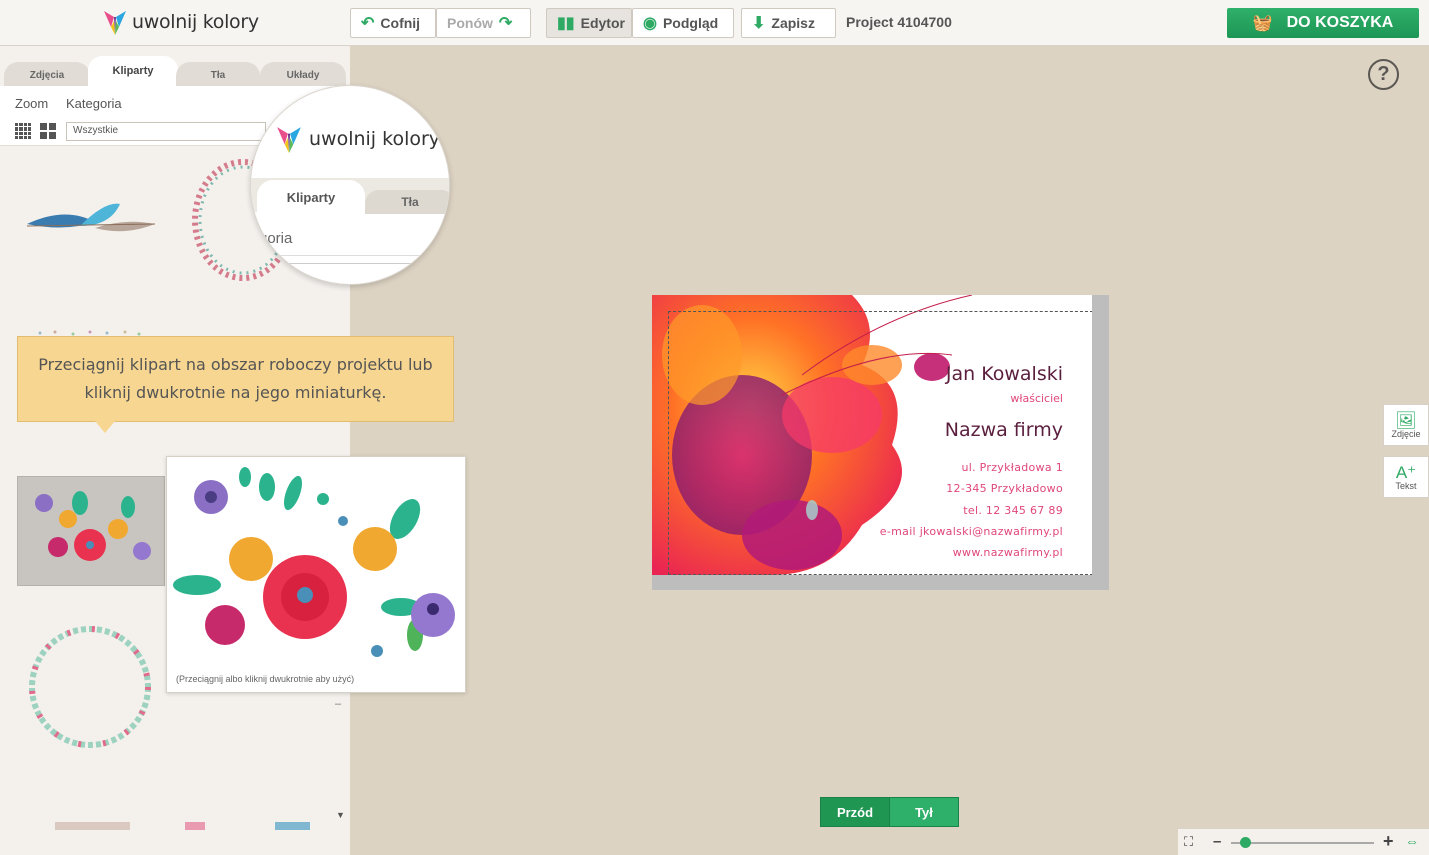 This screenshot has height=855, width=1429. What do you see at coordinates (1406, 485) in the screenshot?
I see `add-text-label: Tekst` at bounding box center [1406, 485].